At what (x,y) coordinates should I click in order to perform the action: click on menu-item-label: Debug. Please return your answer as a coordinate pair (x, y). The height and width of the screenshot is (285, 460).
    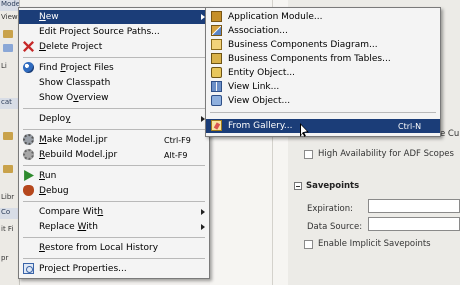
    Looking at the image, I should click on (54, 191).